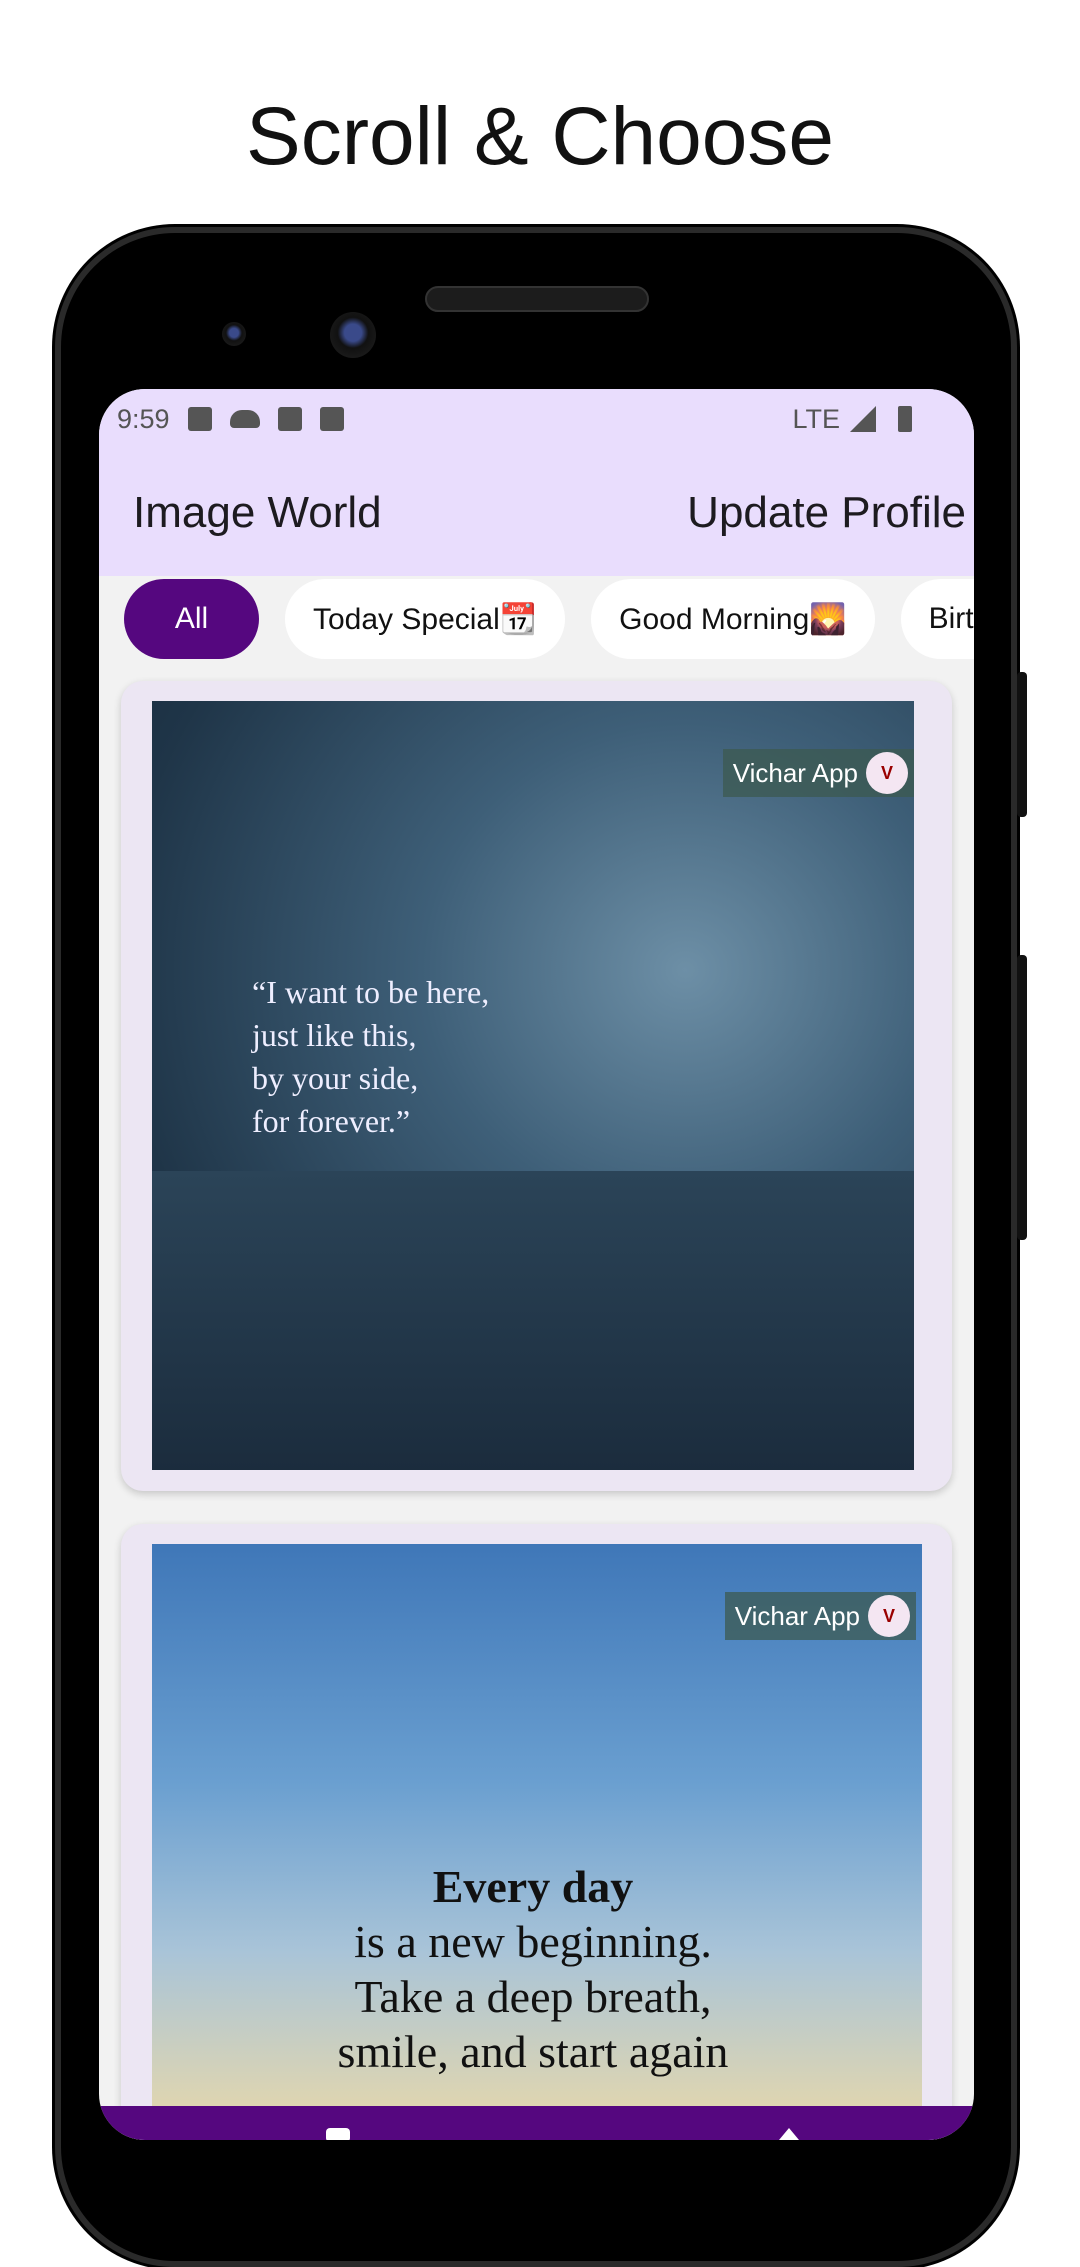  Describe the element at coordinates (537, 299) in the screenshot. I see `speaker` at that location.